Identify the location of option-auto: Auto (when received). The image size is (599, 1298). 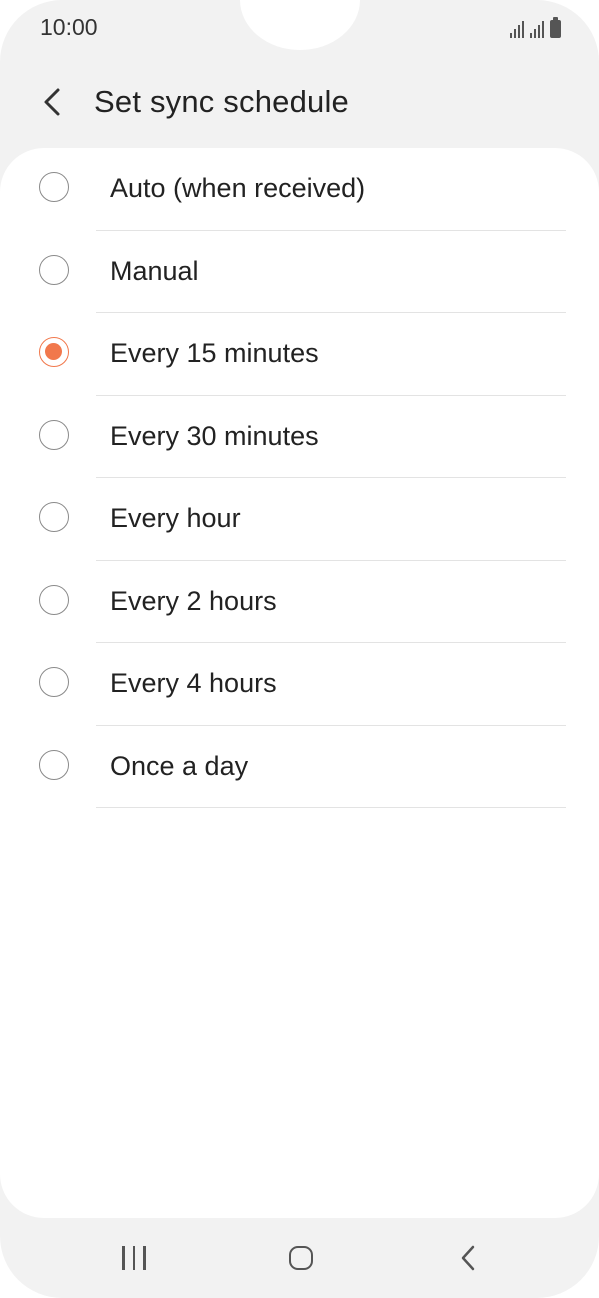
(299, 189).